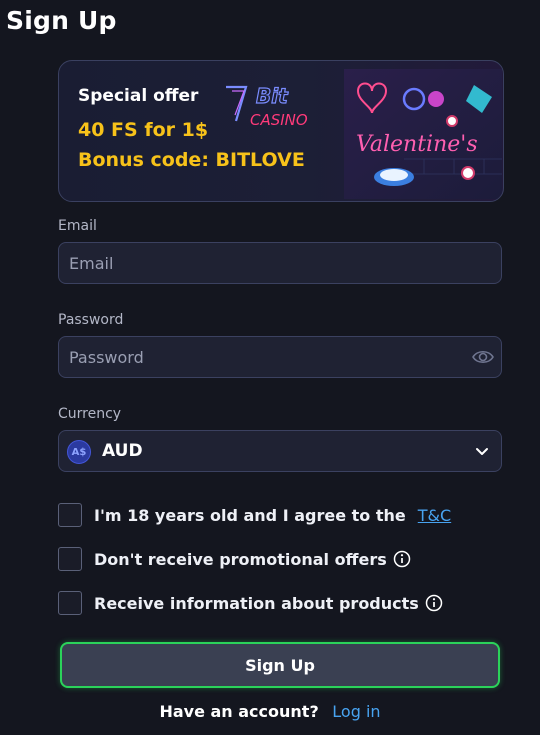  Describe the element at coordinates (70, 515) in the screenshot. I see `age-checkbox` at that location.